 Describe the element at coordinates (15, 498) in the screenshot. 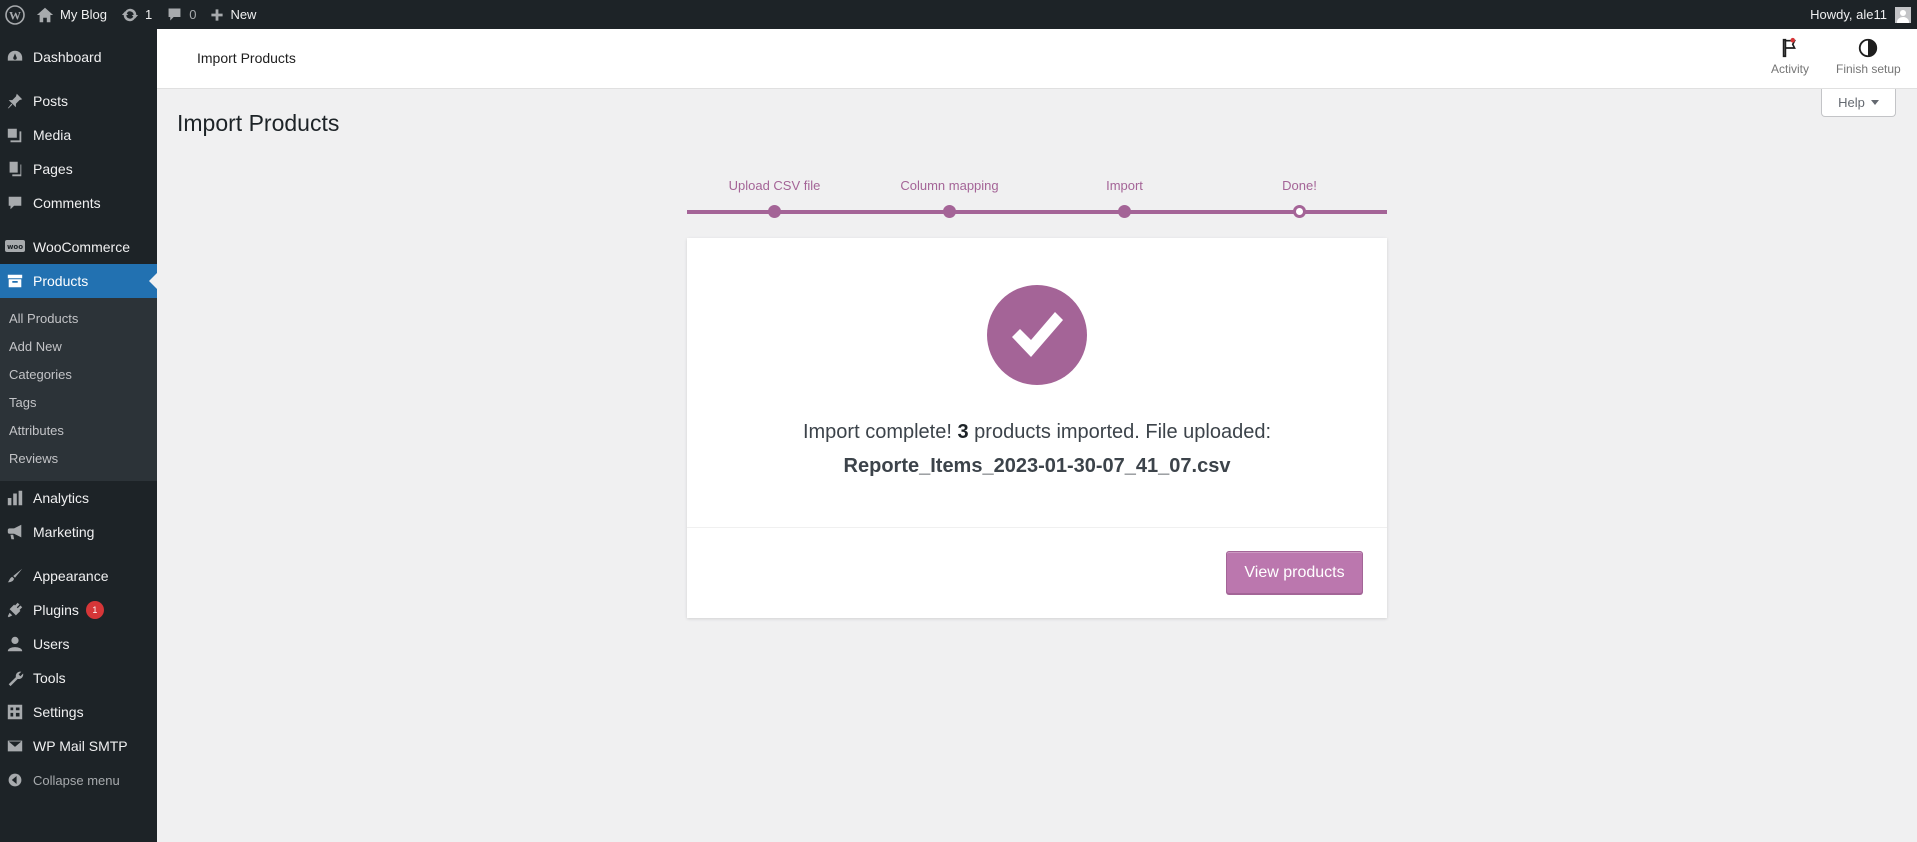

I see `chart-icon` at that location.